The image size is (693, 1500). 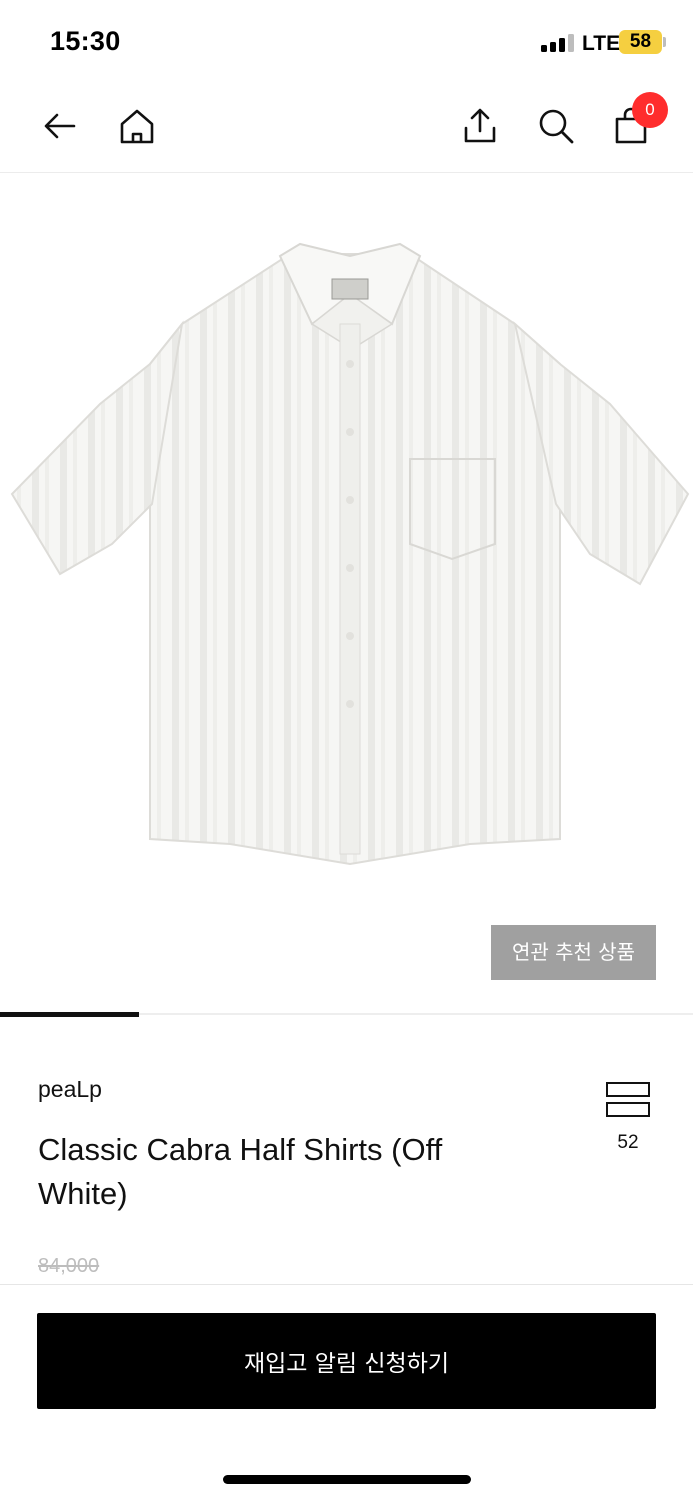 I want to click on image-progress-indicator, so click(x=69, y=1014).